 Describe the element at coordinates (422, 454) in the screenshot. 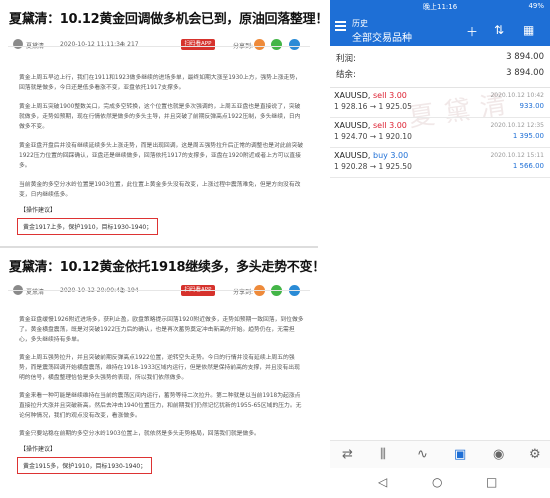

I see `trade-tab-icon: ∿` at that location.